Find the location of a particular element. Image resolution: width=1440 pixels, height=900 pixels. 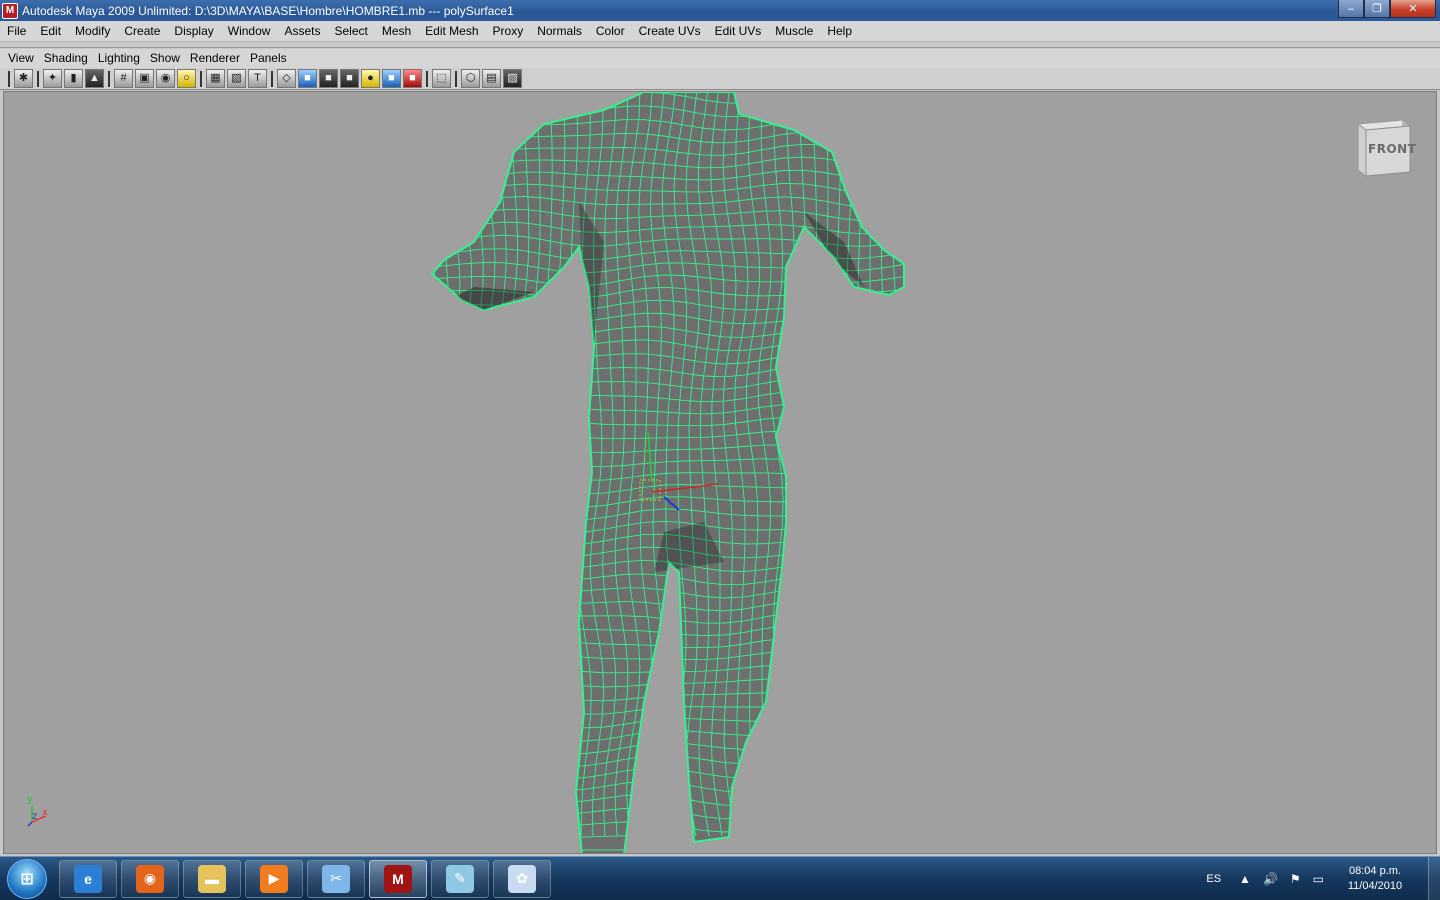

tool-app-icon: ✂ is located at coordinates (336, 878).